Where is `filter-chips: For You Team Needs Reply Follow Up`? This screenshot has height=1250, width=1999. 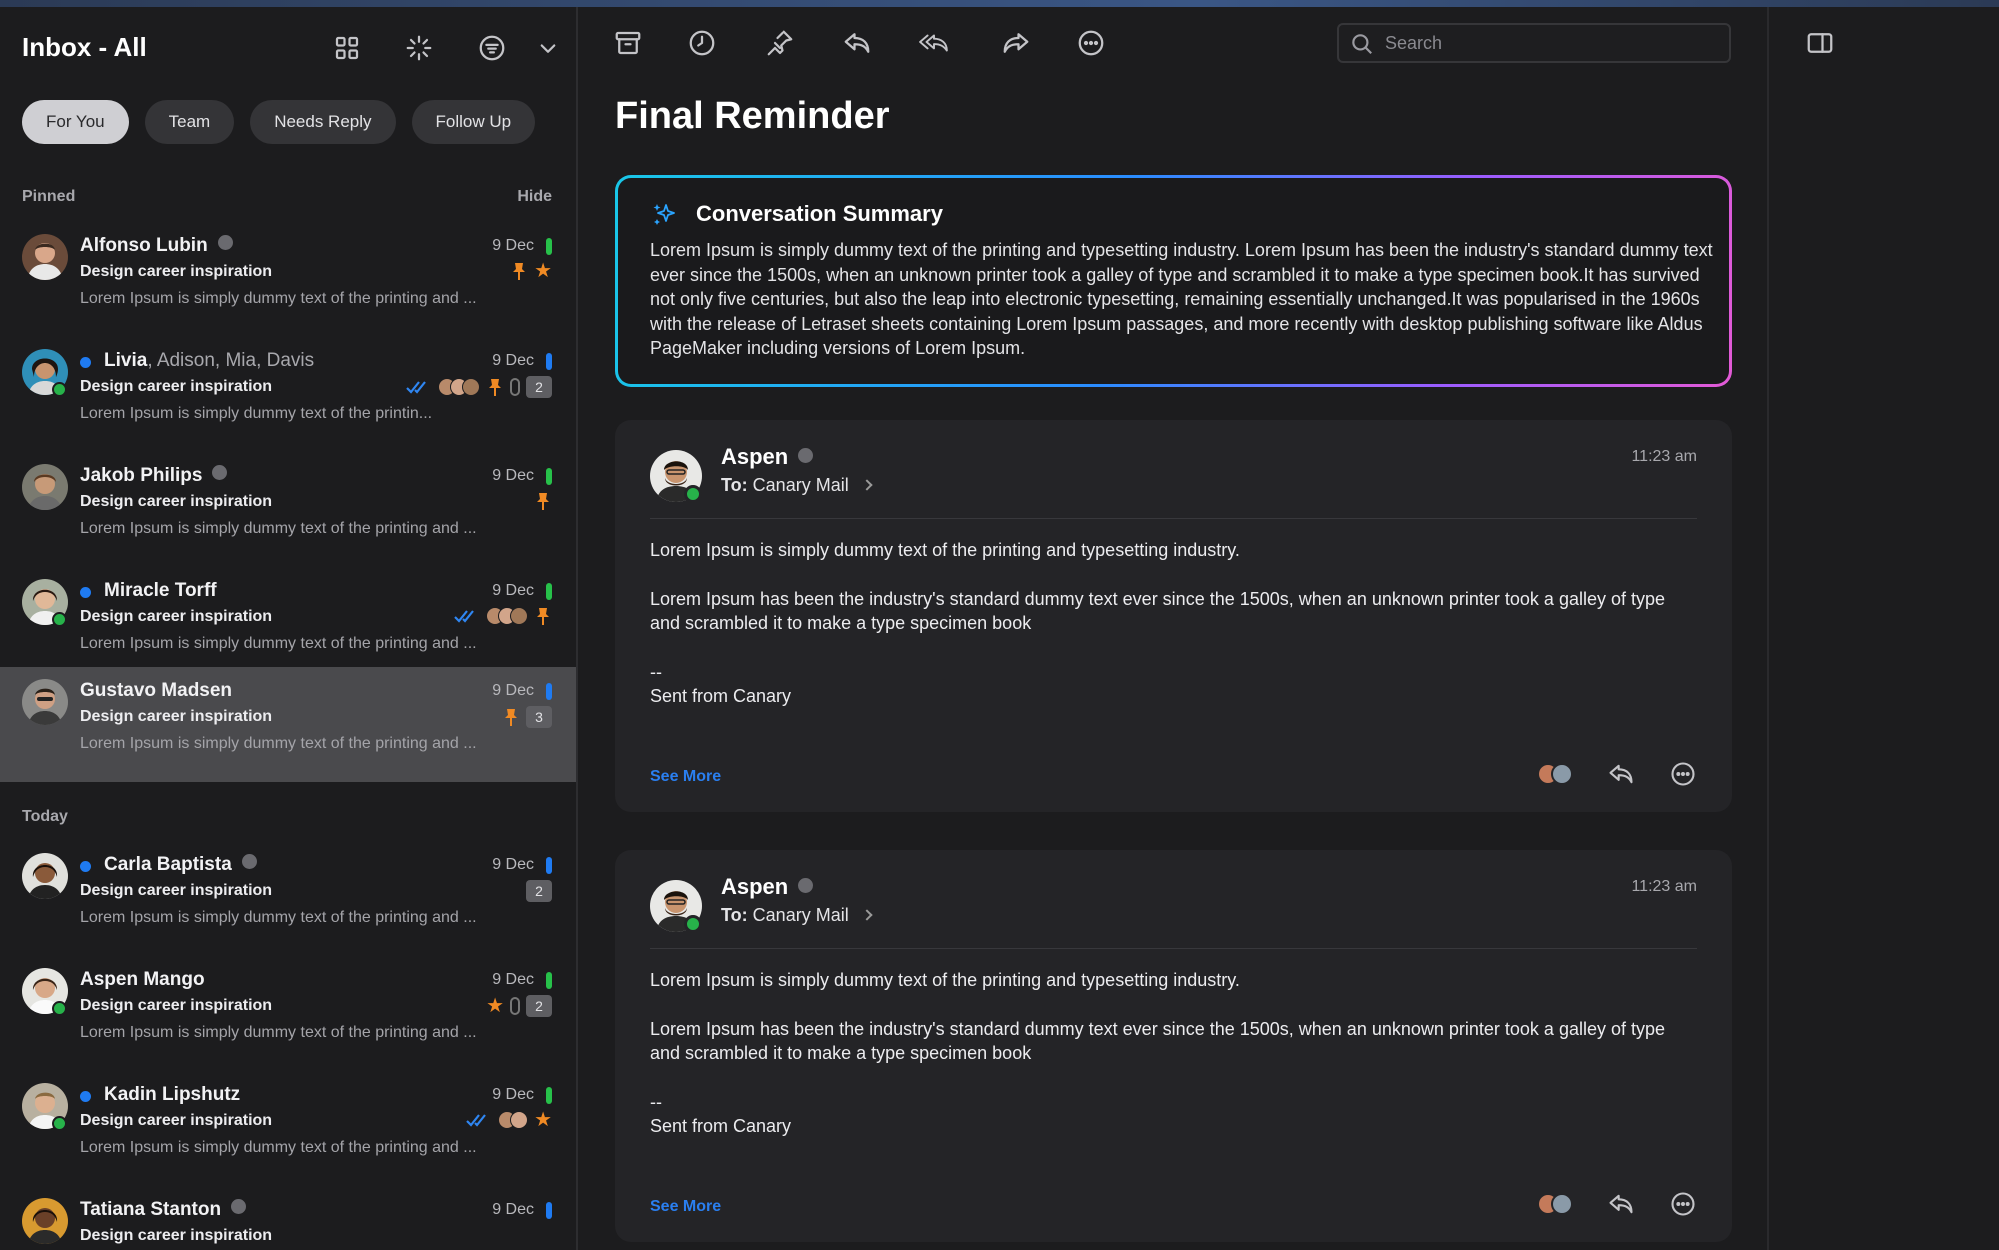
filter-chips: For You Team Needs Reply Follow Up is located at coordinates (279, 122).